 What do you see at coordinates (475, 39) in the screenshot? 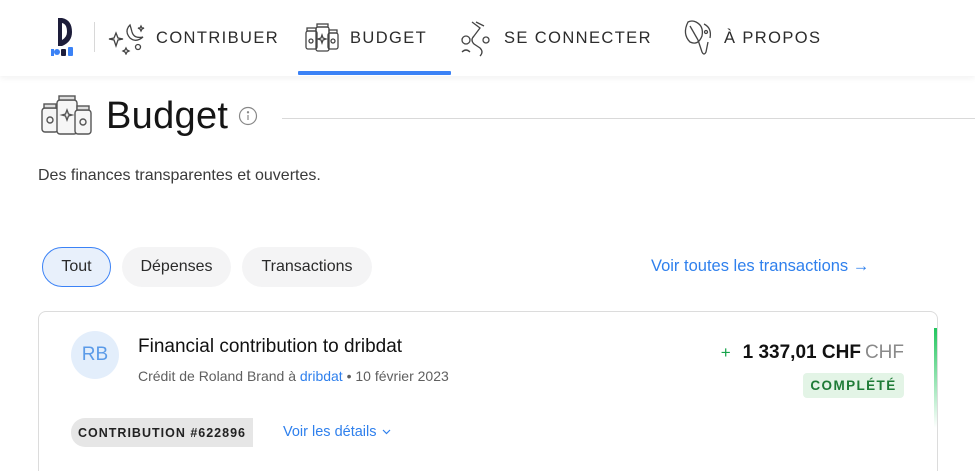
I see `tube-icon` at bounding box center [475, 39].